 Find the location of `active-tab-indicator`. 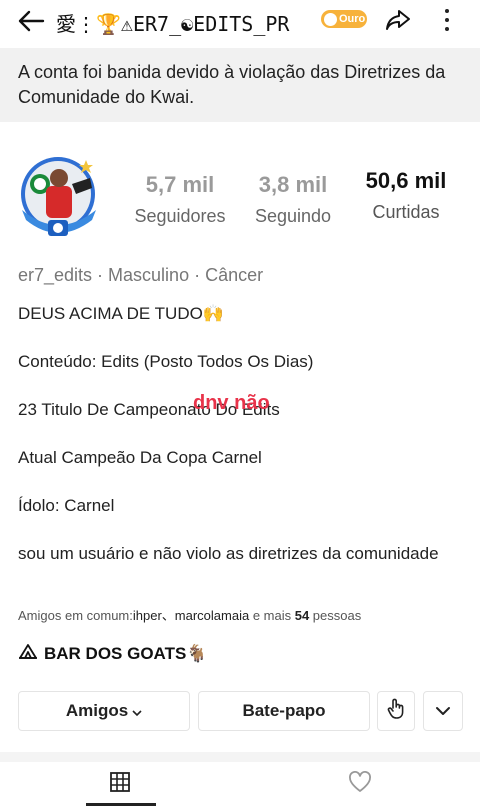

active-tab-indicator is located at coordinates (121, 804).